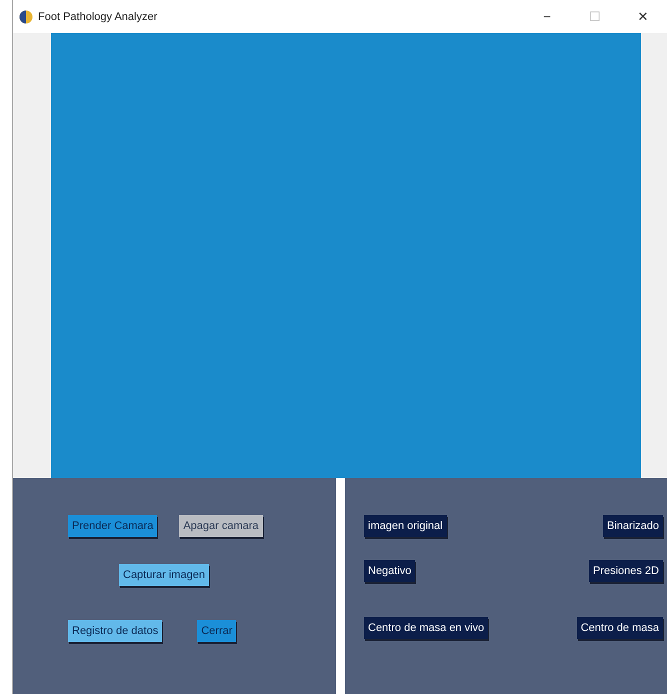 This screenshot has width=667, height=694. Describe the element at coordinates (115, 631) in the screenshot. I see `panel-button: Registro de datos` at that location.